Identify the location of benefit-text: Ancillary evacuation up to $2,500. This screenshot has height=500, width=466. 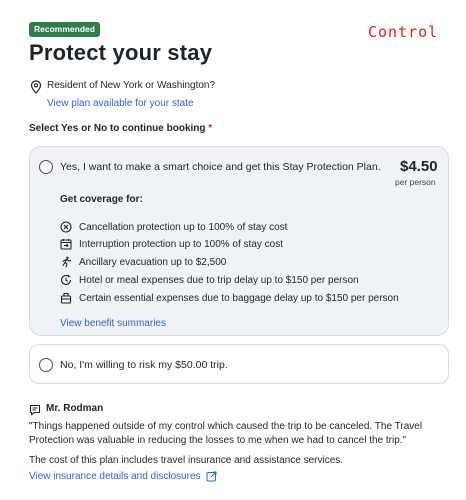
(153, 262).